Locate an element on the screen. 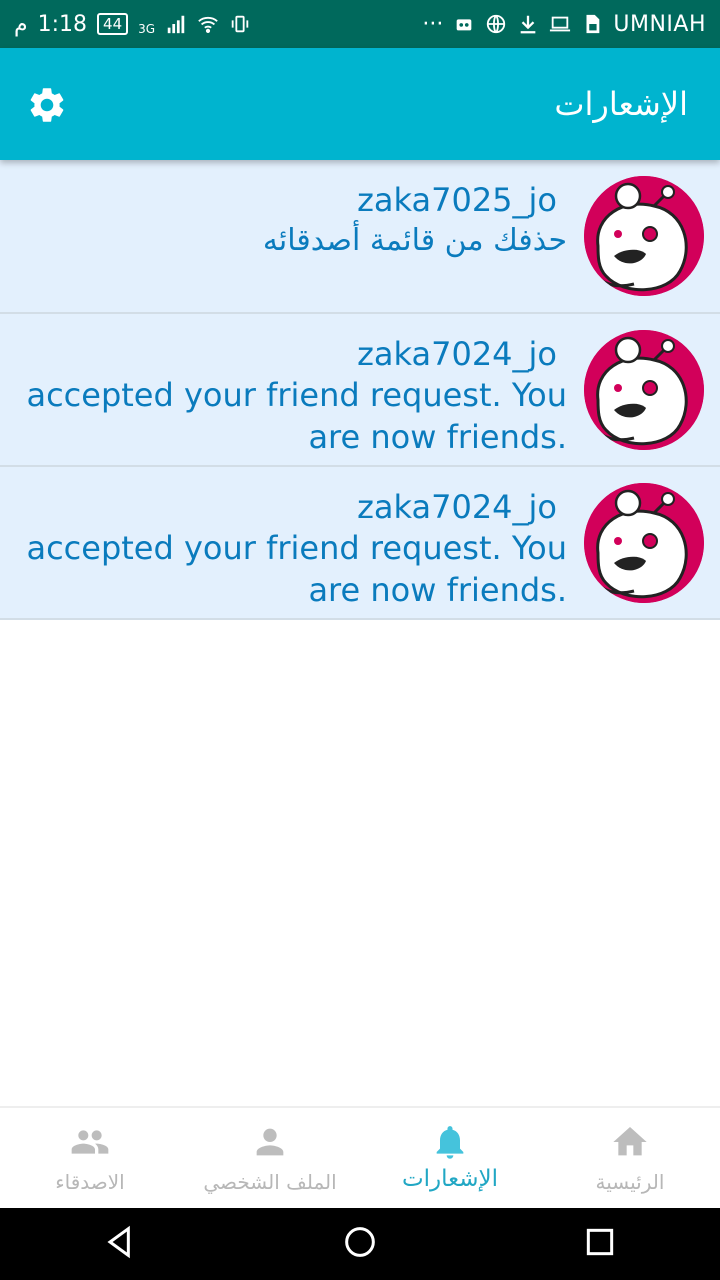 This screenshot has width=720, height=1280. nav-item-notifications: الإشعارات is located at coordinates (450, 1159).